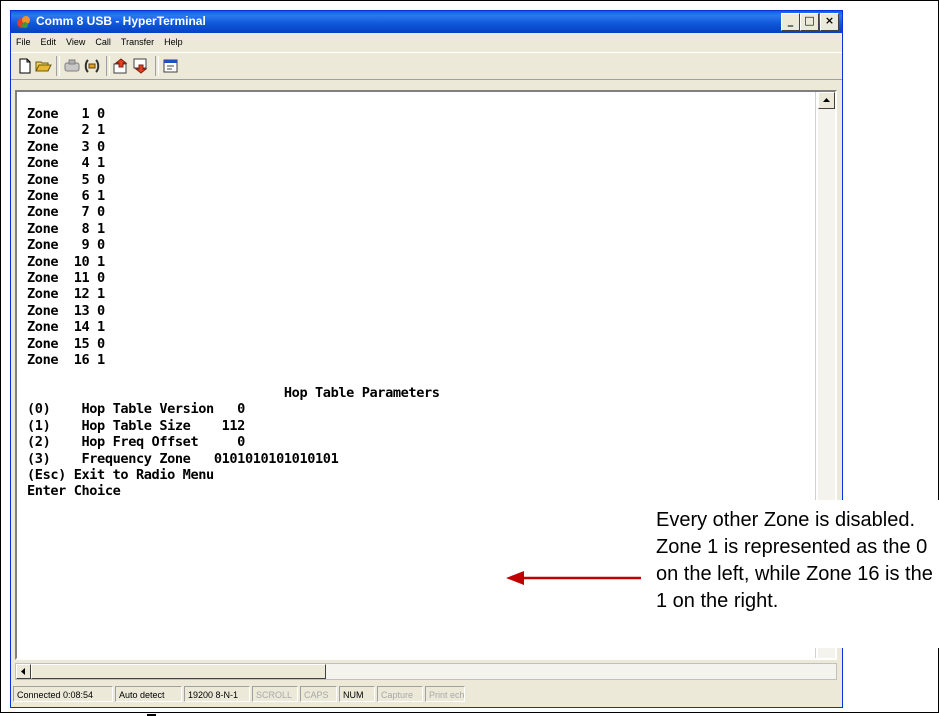 Image resolution: width=939 pixels, height=716 pixels. Describe the element at coordinates (445, 694) in the screenshot. I see `status-print-echo: Print echo` at that location.